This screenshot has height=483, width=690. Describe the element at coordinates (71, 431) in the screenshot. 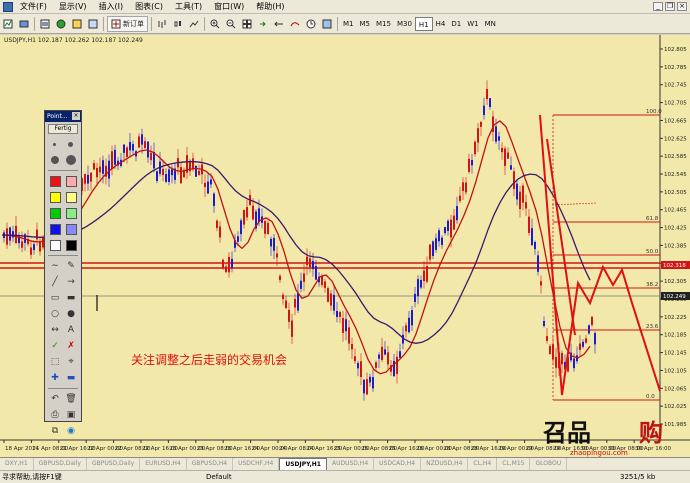

I see `globe-icon: ◉` at that location.